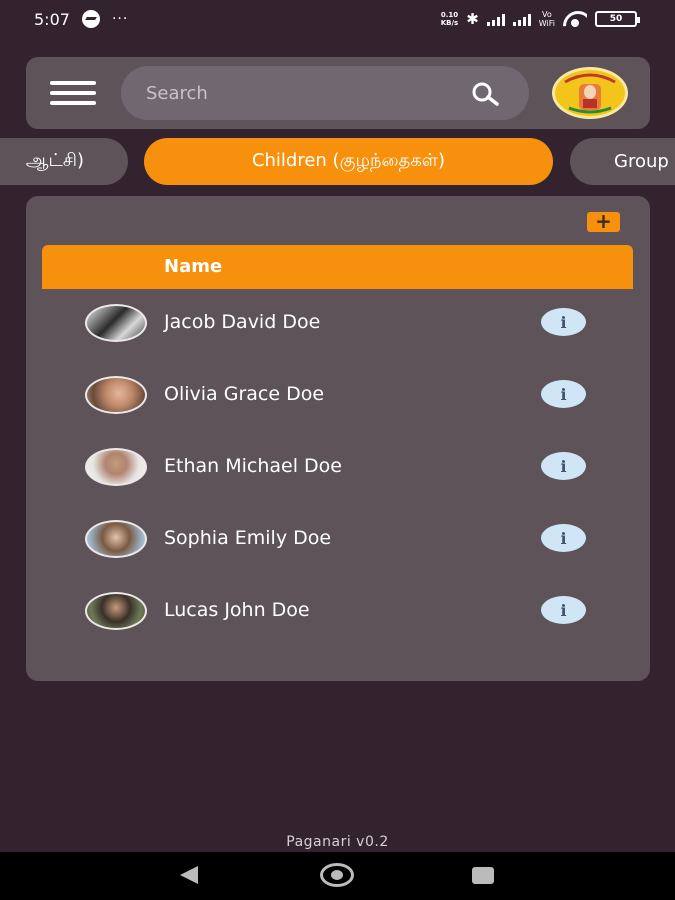 This screenshot has width=675, height=900. What do you see at coordinates (337, 616) in the screenshot?
I see `table-row: Lucas John Doe i` at bounding box center [337, 616].